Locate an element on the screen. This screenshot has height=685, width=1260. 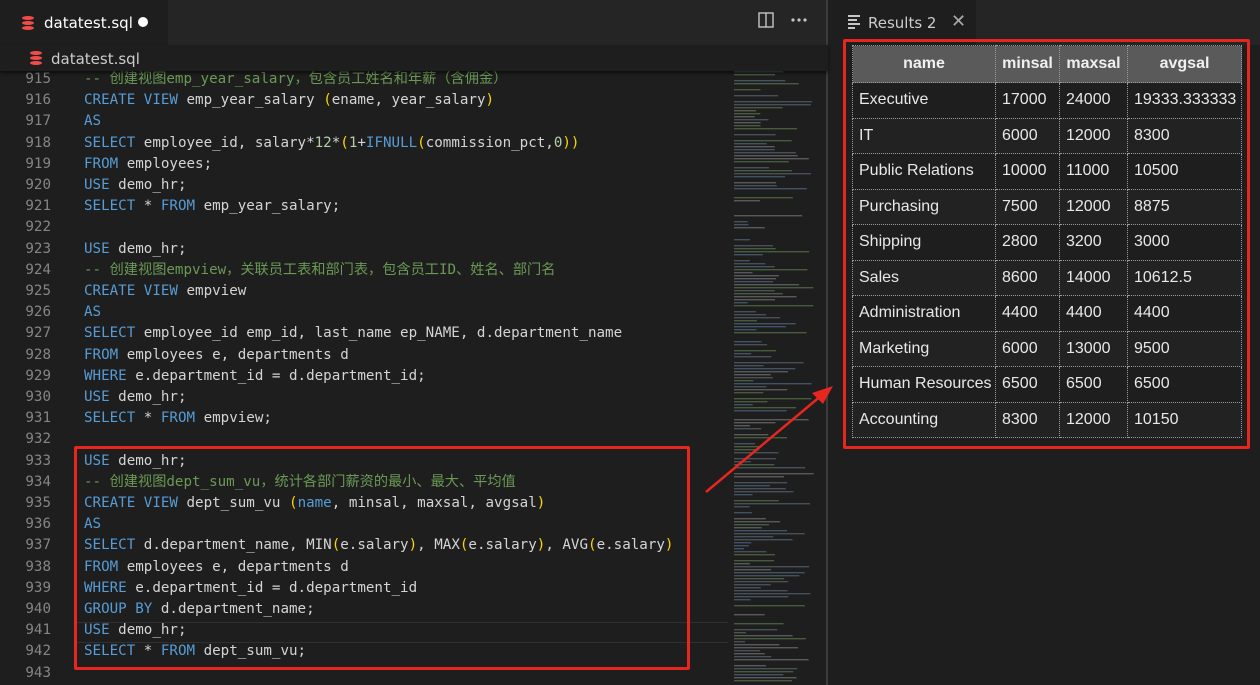
breadcrumb-file: datatest.sql is located at coordinates (95, 59).